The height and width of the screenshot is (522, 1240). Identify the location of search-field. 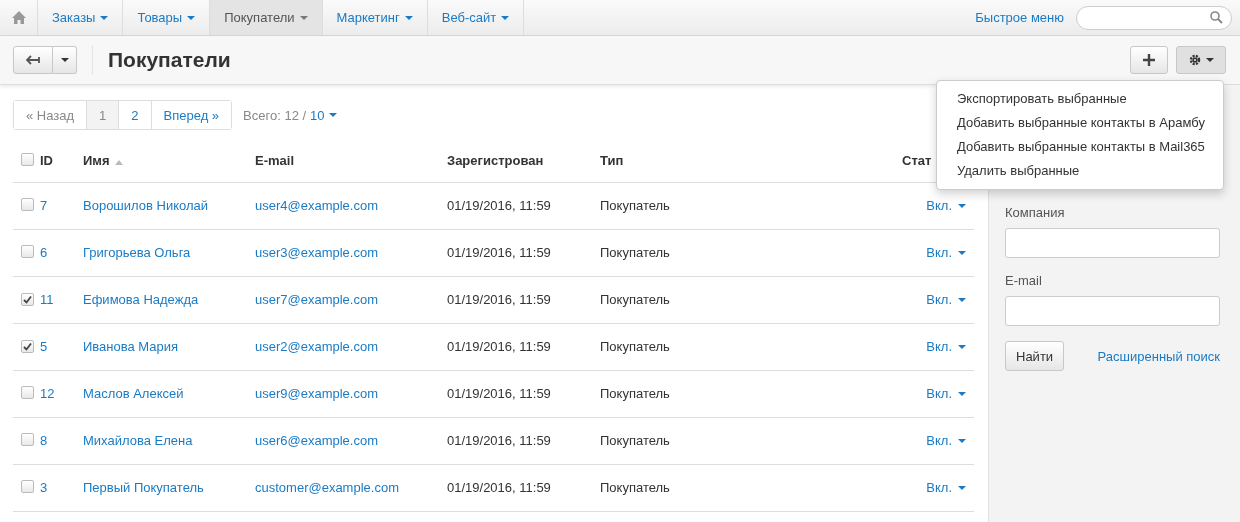
(1154, 17).